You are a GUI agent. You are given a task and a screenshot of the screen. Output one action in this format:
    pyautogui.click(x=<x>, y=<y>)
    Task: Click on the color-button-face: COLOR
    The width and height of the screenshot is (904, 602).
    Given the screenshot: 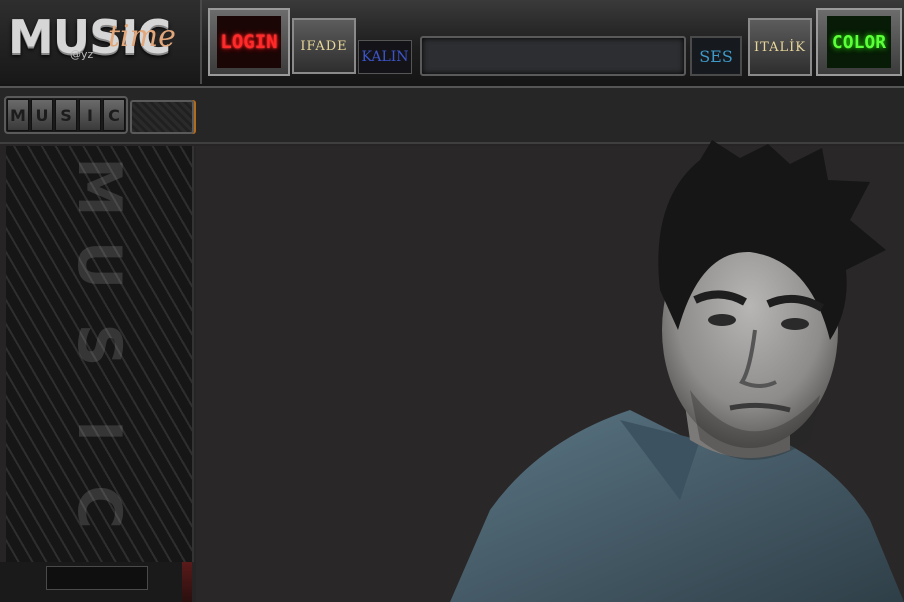 What is the action you would take?
    pyautogui.click(x=859, y=42)
    